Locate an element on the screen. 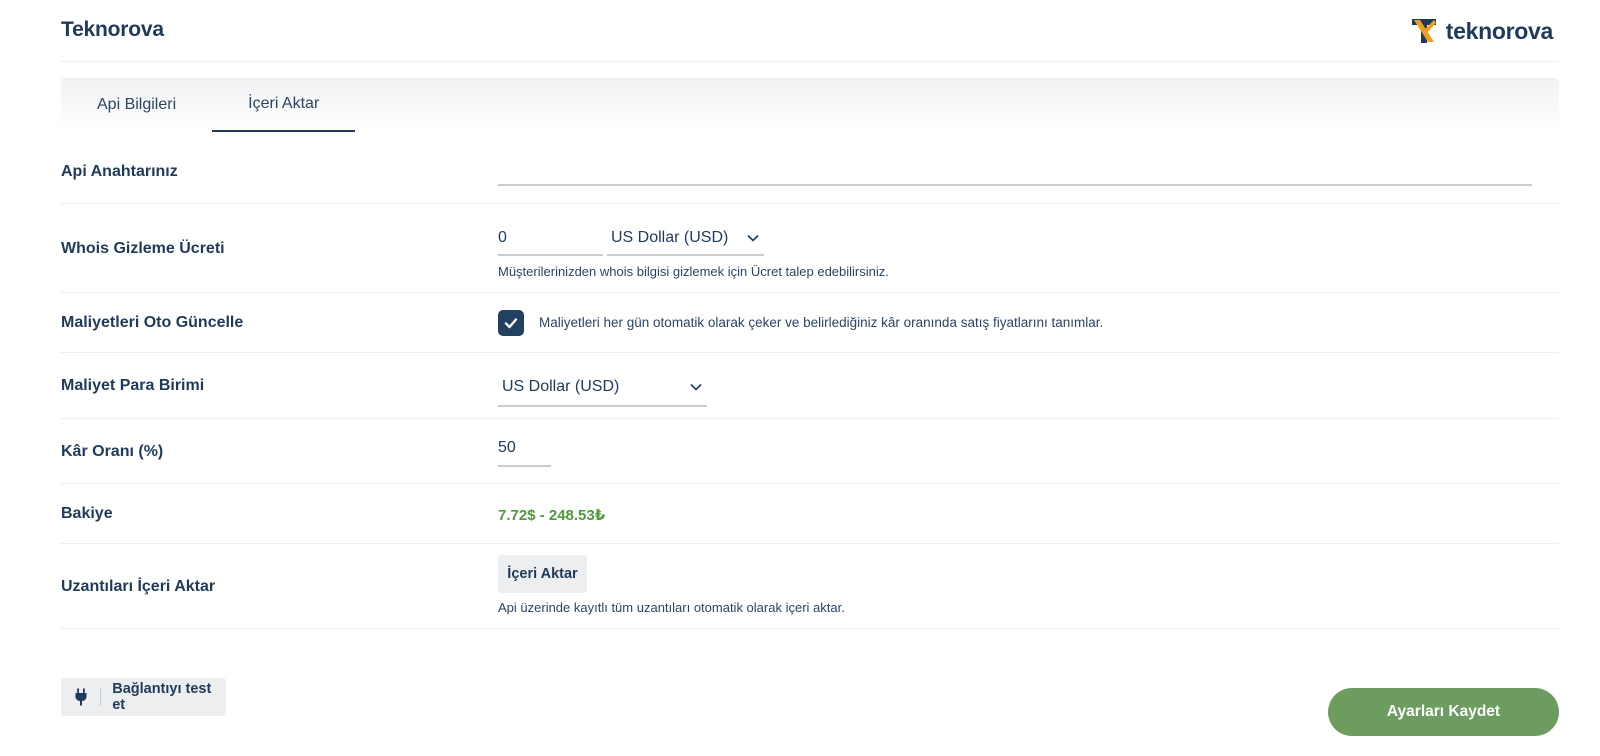 This screenshot has width=1600, height=756. tab-bar: Api Bilgileri İçeri Aktar is located at coordinates (810, 105).